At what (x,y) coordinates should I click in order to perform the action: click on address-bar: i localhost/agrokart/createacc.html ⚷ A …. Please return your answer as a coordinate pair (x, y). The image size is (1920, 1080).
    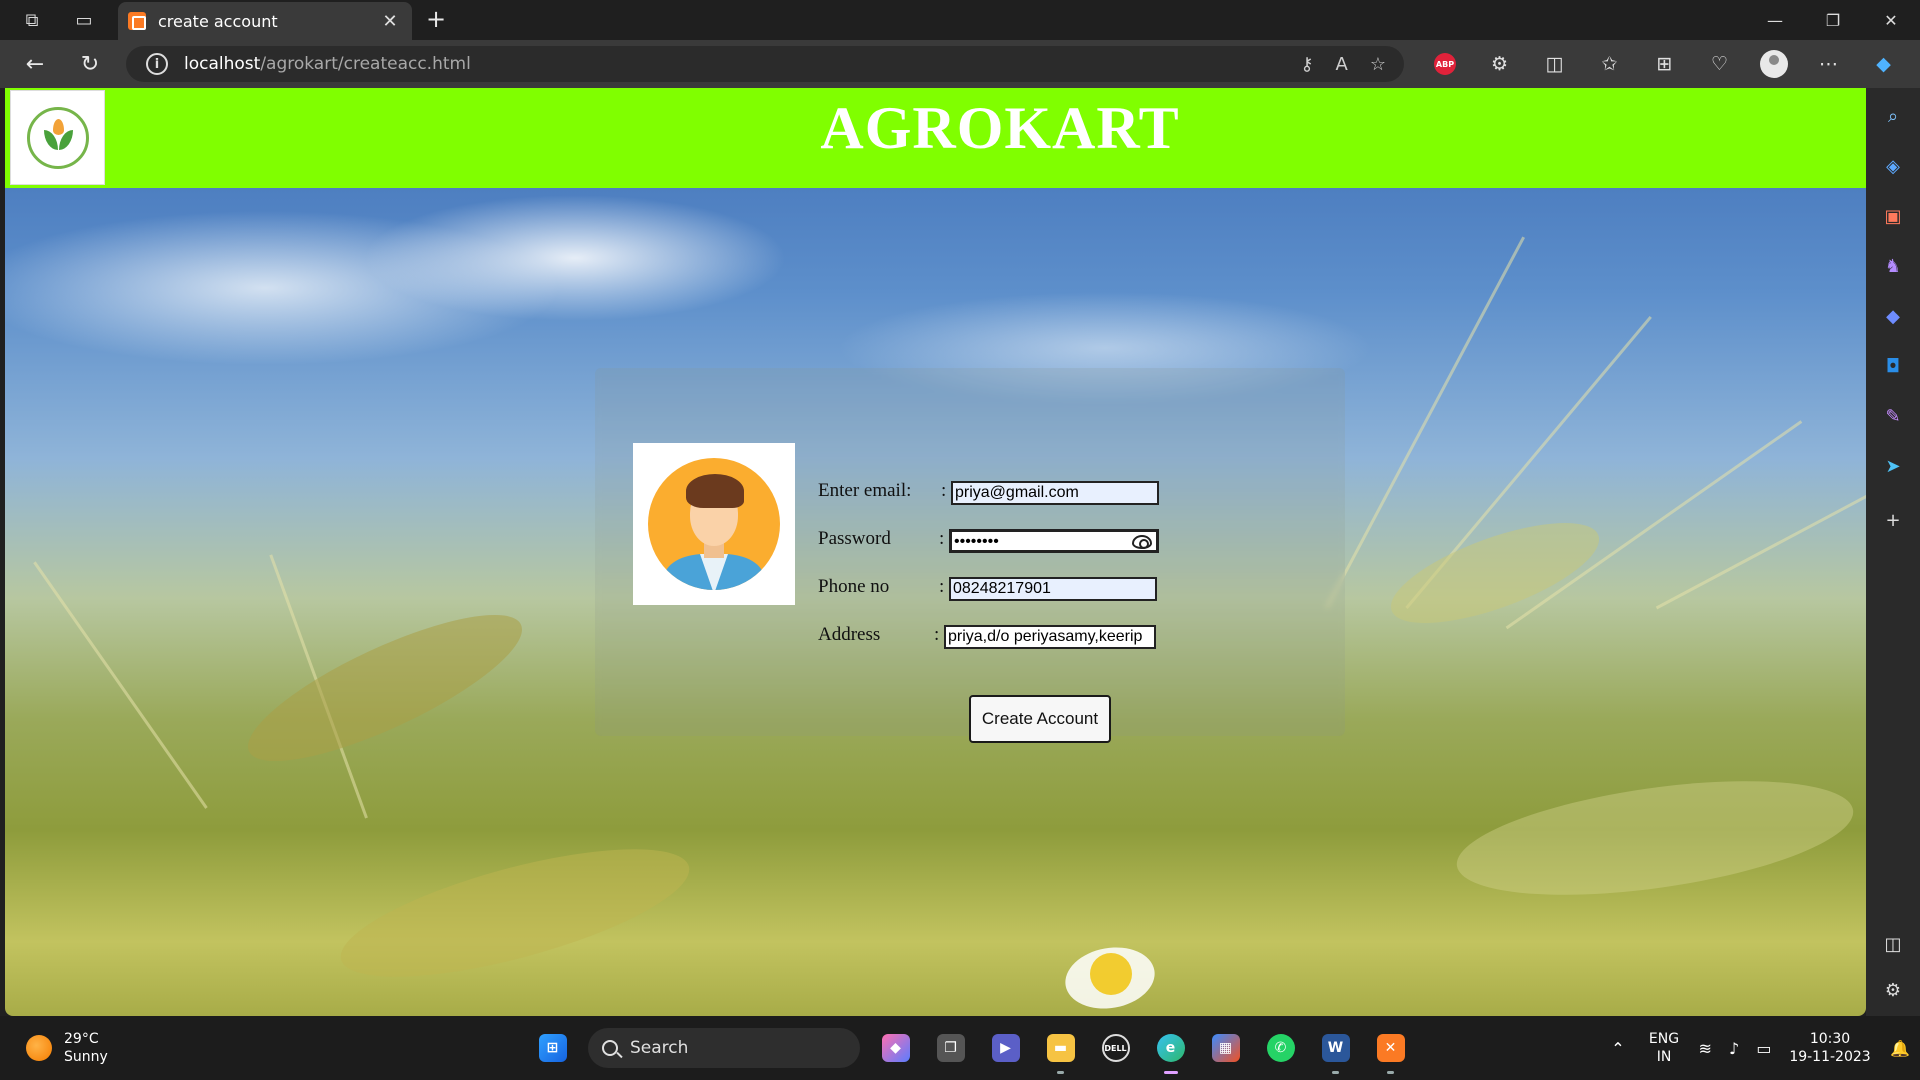
    Looking at the image, I should click on (765, 64).